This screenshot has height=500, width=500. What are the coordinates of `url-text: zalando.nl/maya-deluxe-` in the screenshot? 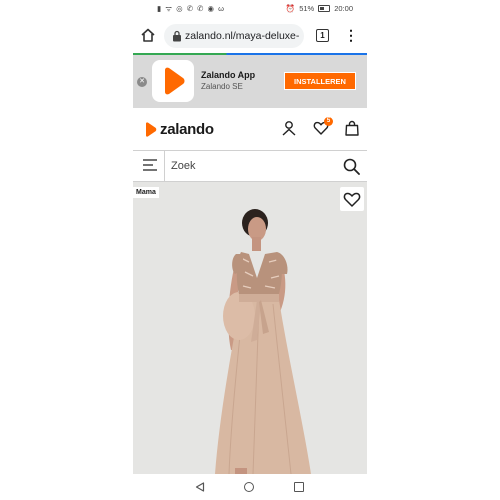 It's located at (242, 36).